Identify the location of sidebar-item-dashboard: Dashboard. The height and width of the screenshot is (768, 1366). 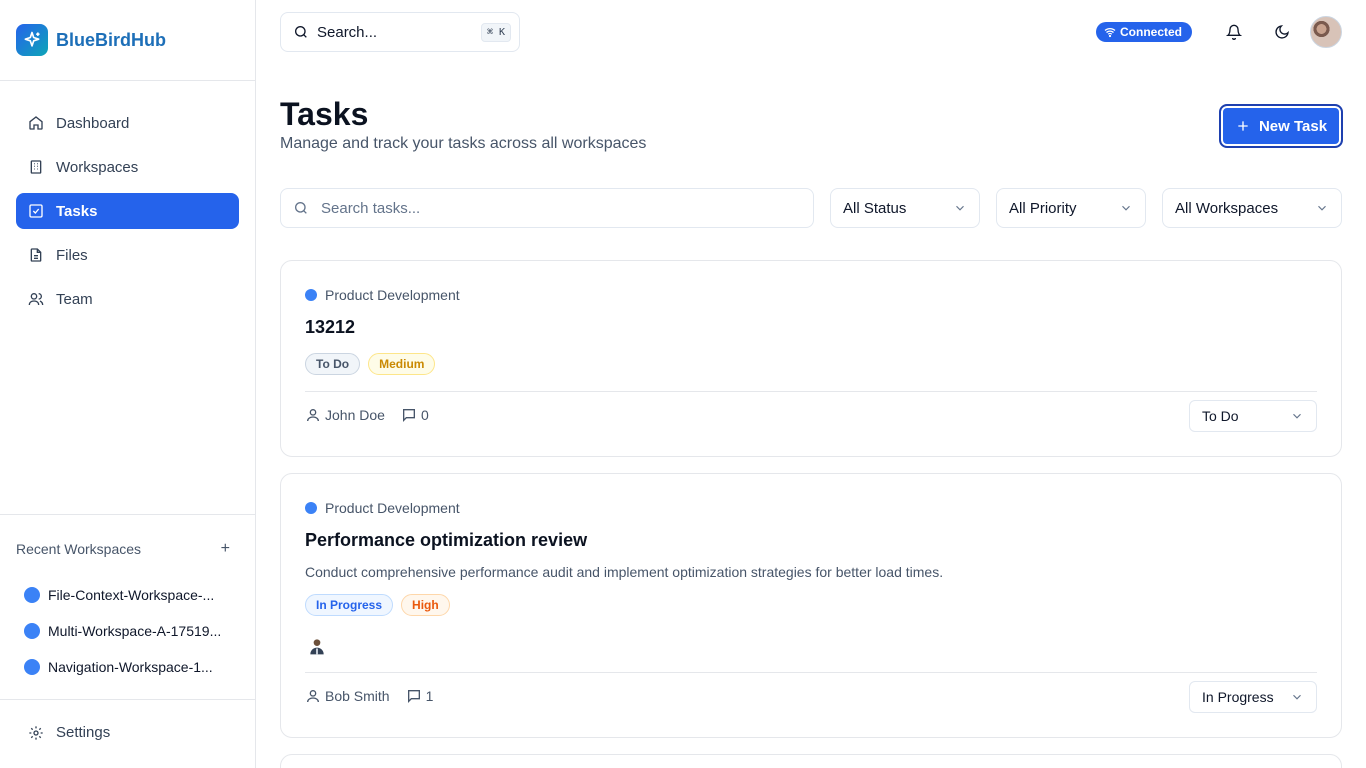
(127, 123).